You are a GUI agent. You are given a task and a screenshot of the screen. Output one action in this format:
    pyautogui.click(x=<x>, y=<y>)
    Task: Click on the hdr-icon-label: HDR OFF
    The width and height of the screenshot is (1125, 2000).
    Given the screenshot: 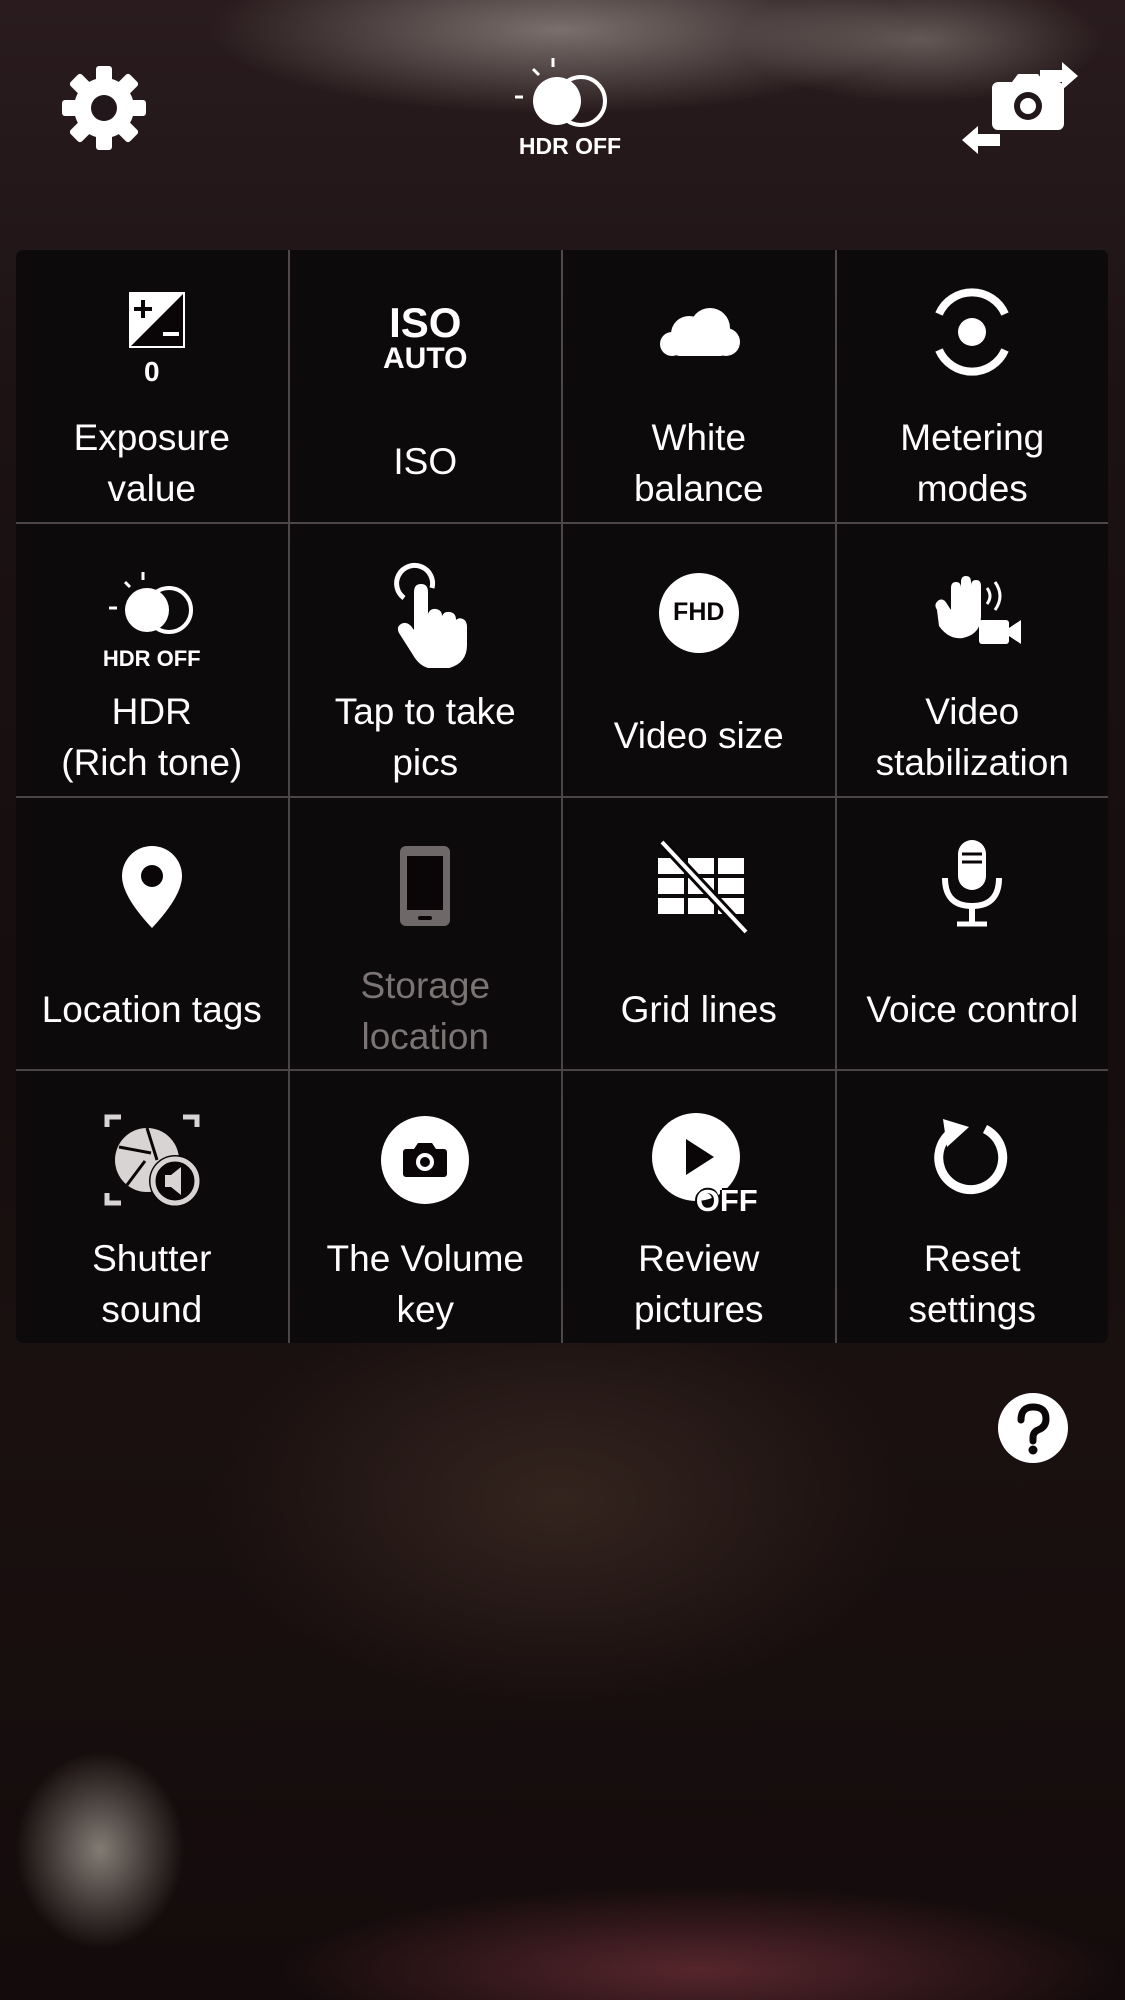 What is the action you would take?
    pyautogui.click(x=151, y=658)
    